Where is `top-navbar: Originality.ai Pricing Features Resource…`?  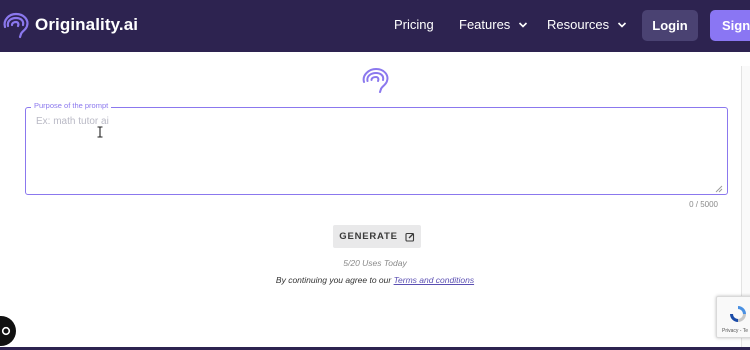 top-navbar: Originality.ai Pricing Features Resource… is located at coordinates (375, 26).